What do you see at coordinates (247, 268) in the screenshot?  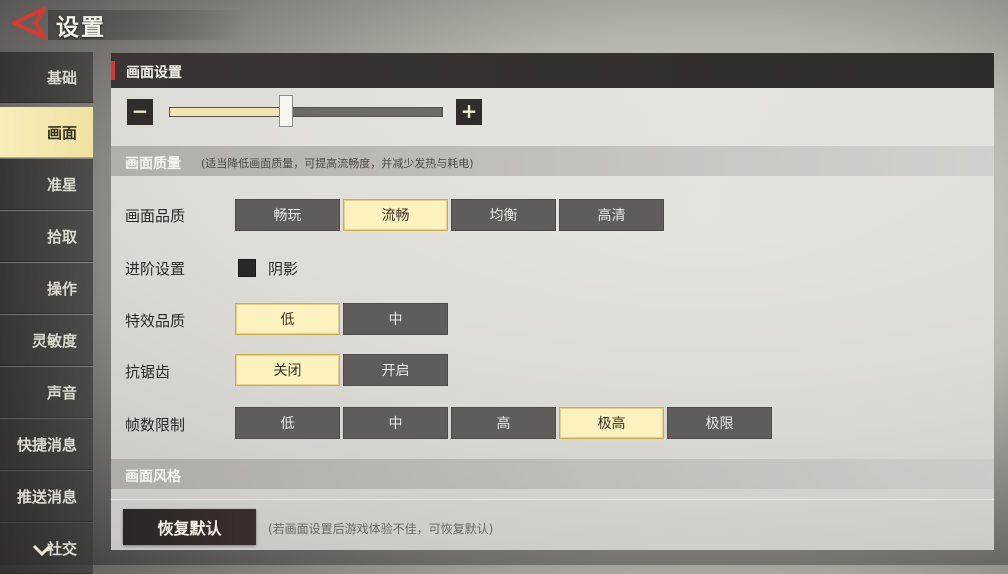 I see `shadow-checkbox` at bounding box center [247, 268].